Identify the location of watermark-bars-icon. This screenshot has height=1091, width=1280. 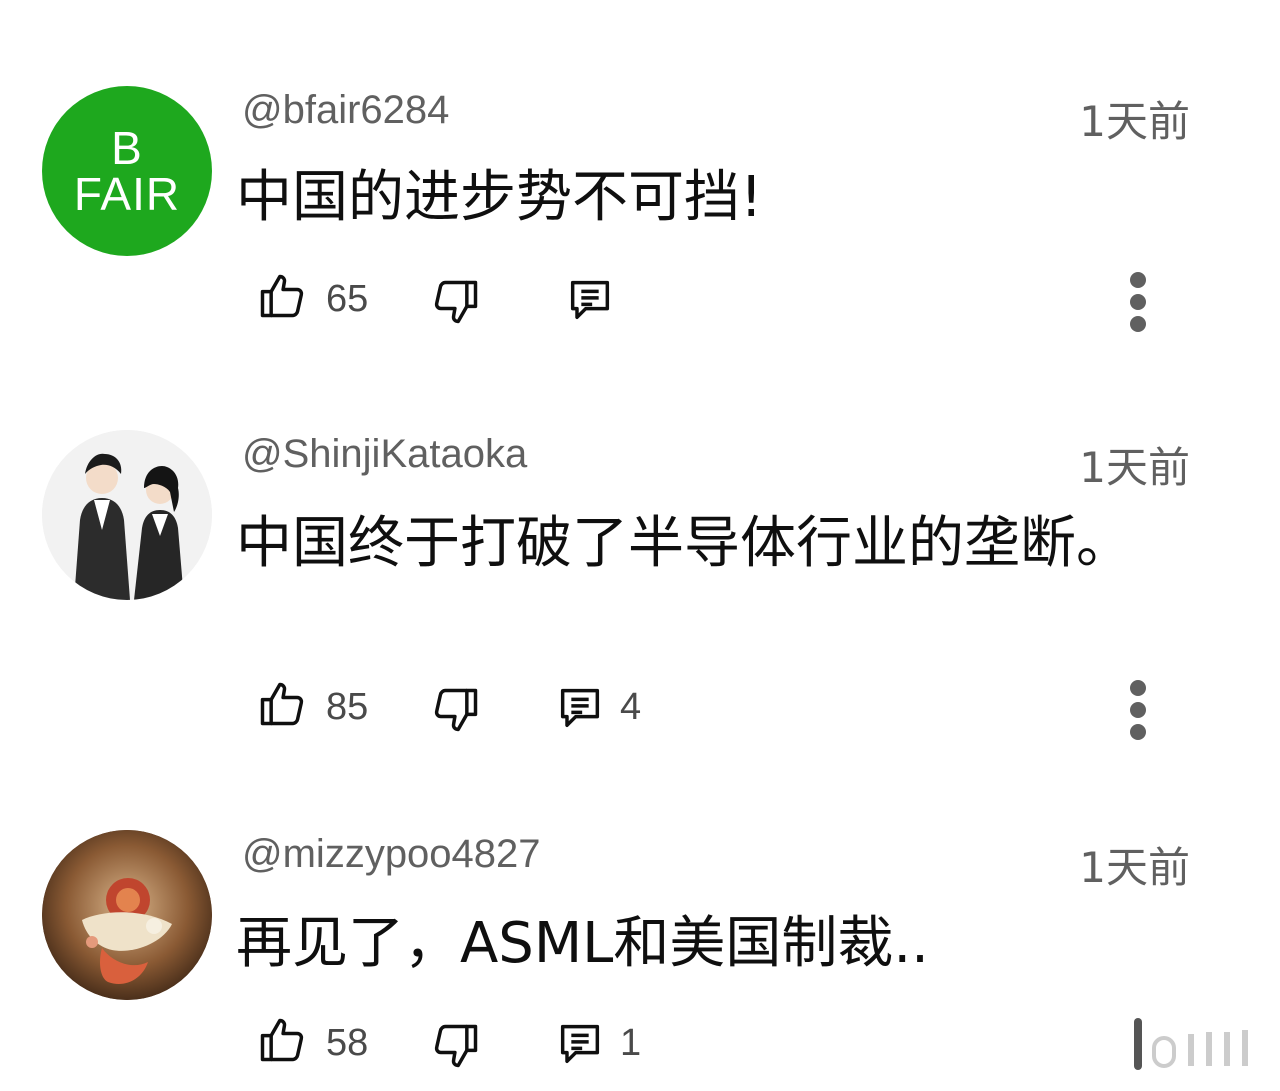
(1191, 1044).